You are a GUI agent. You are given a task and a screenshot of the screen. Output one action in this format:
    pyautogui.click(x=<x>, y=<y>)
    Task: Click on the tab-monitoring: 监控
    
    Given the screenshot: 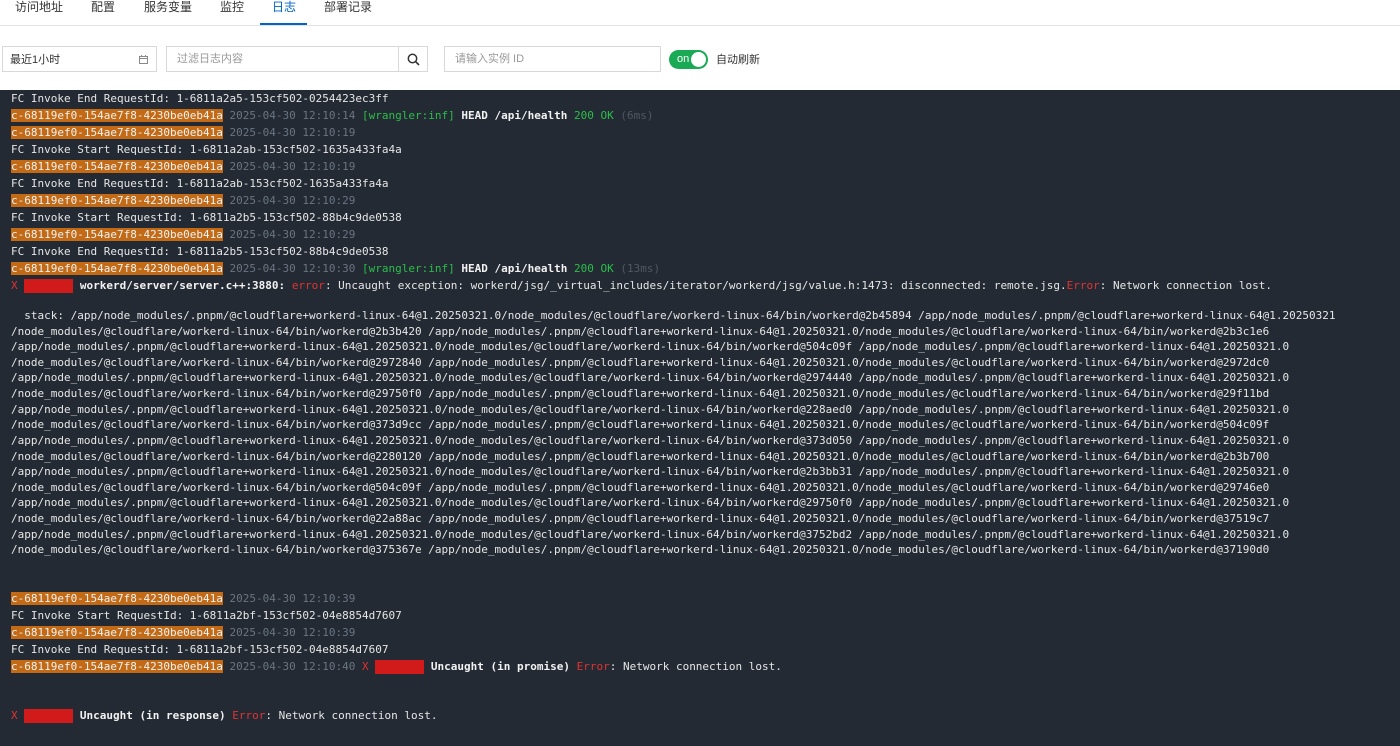 What is the action you would take?
    pyautogui.click(x=232, y=12)
    